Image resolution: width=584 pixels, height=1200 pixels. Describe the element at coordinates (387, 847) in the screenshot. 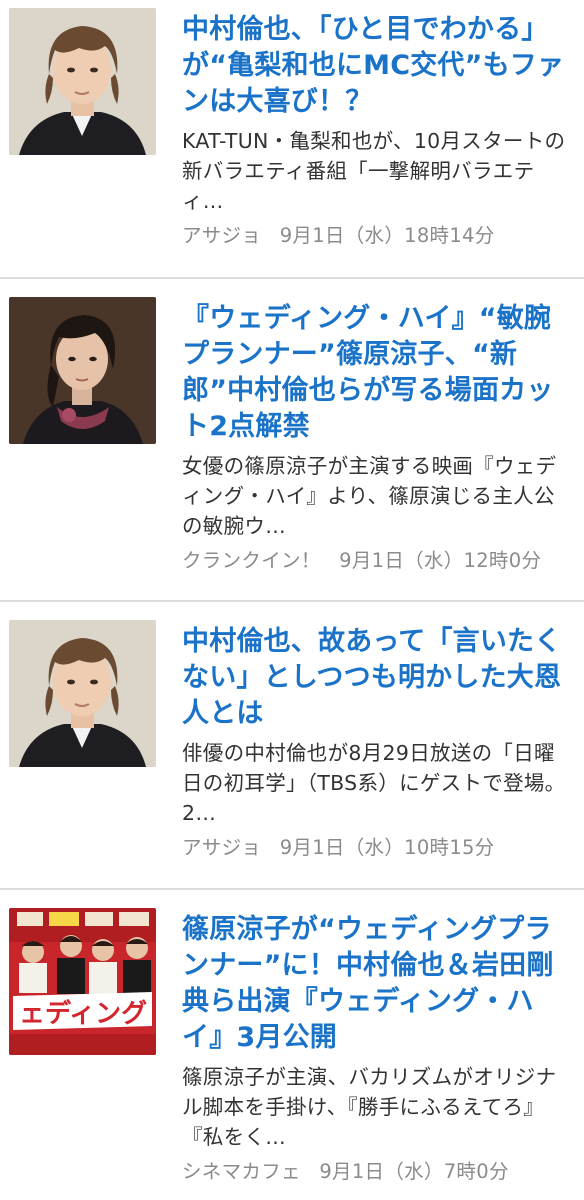

I see `article-date: 9月1日（水）10時15分` at that location.